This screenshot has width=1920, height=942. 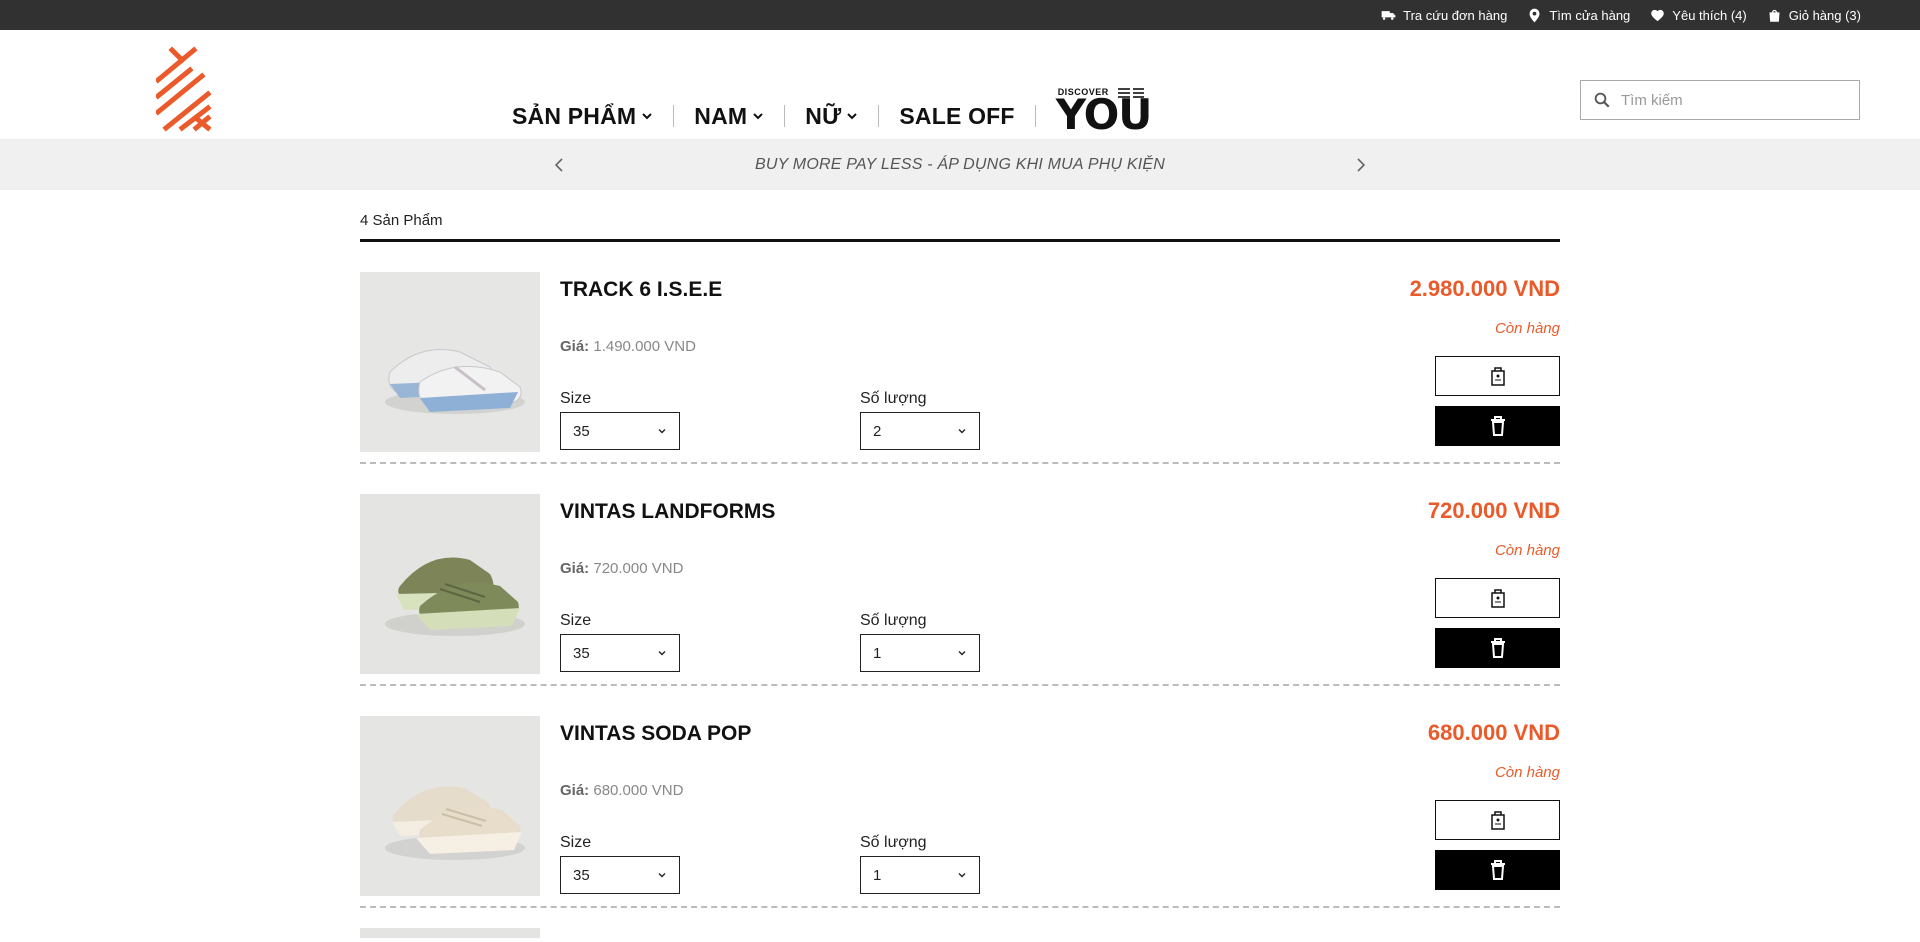 I want to click on sneaker-image-silver, so click(x=450, y=362).